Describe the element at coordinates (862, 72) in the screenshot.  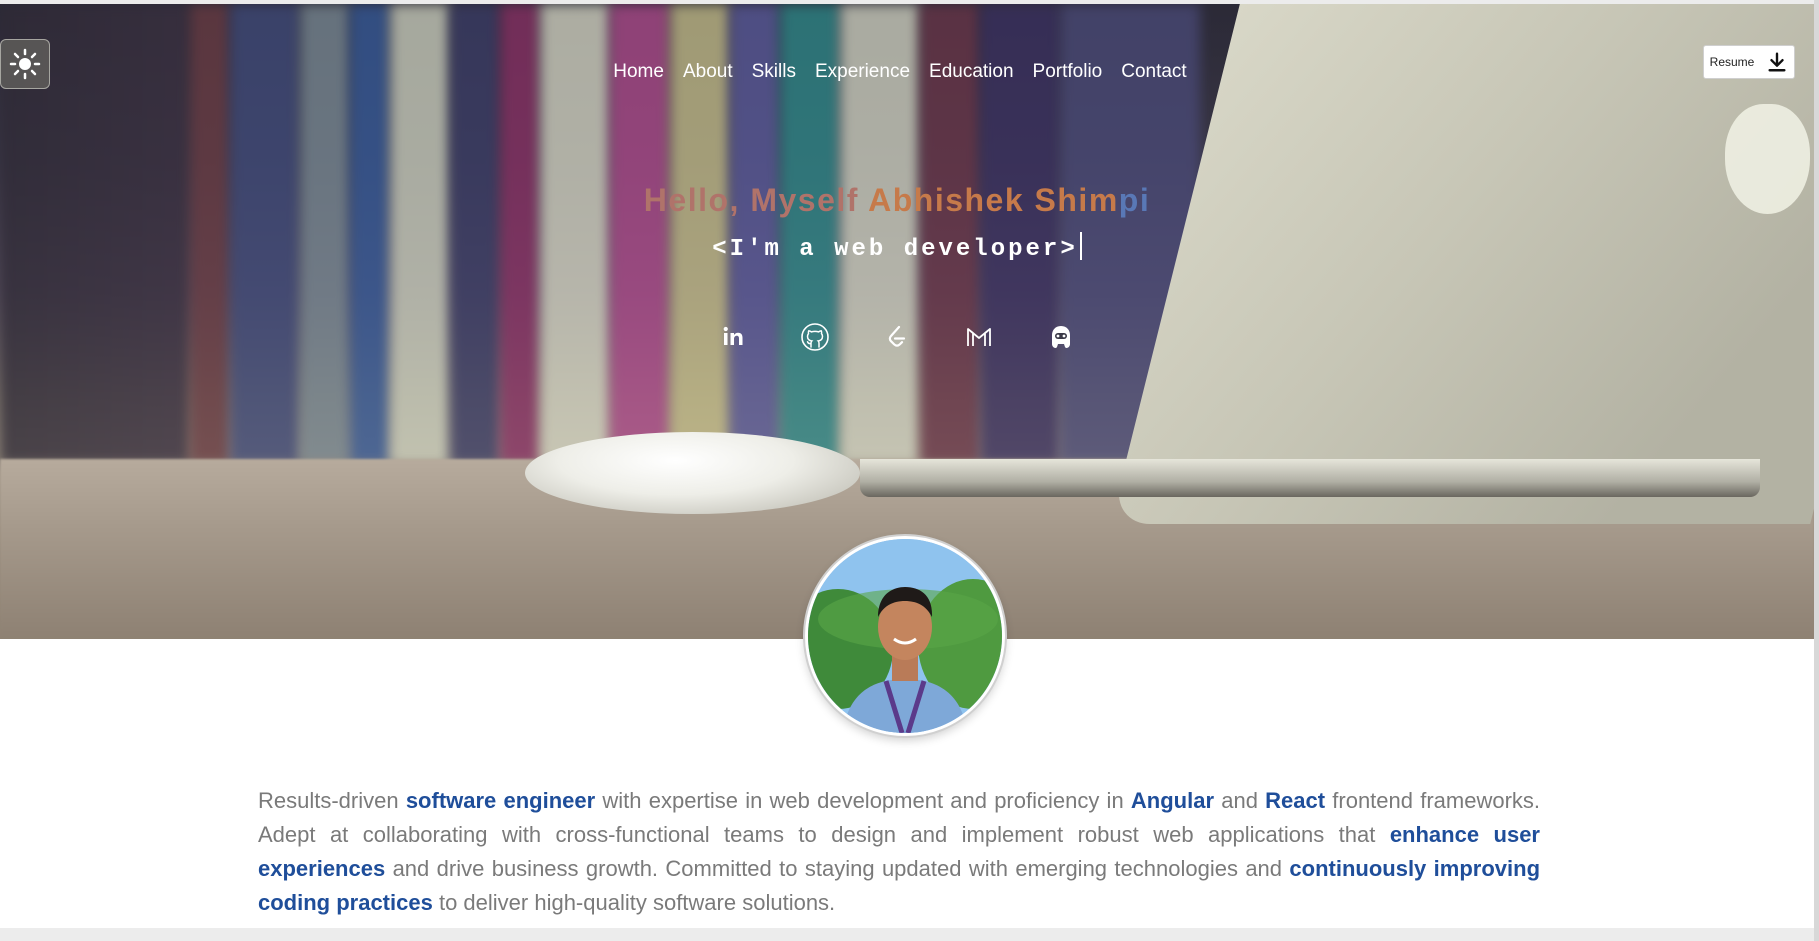
I see `nav-experience: Experience` at that location.